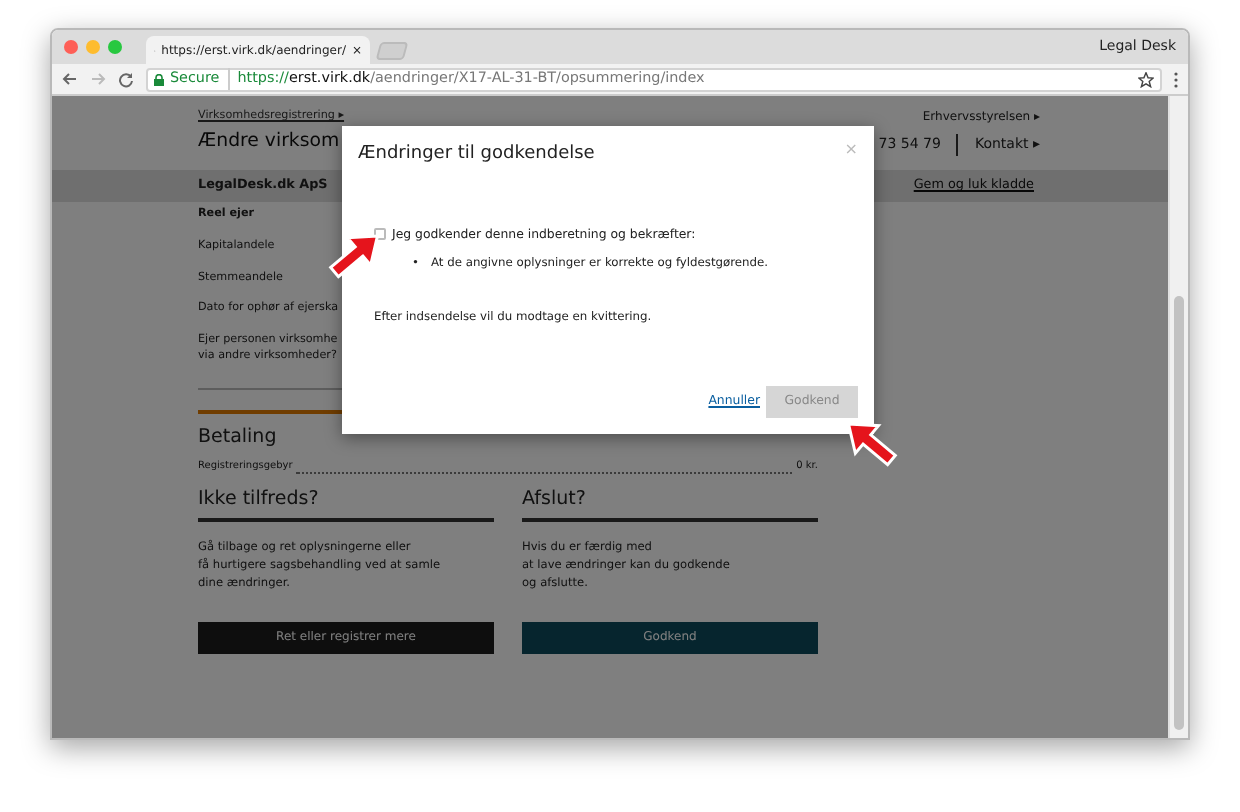 The height and width of the screenshot is (812, 1240). Describe the element at coordinates (670, 502) in the screenshot. I see `section-heading: Afslut?` at that location.